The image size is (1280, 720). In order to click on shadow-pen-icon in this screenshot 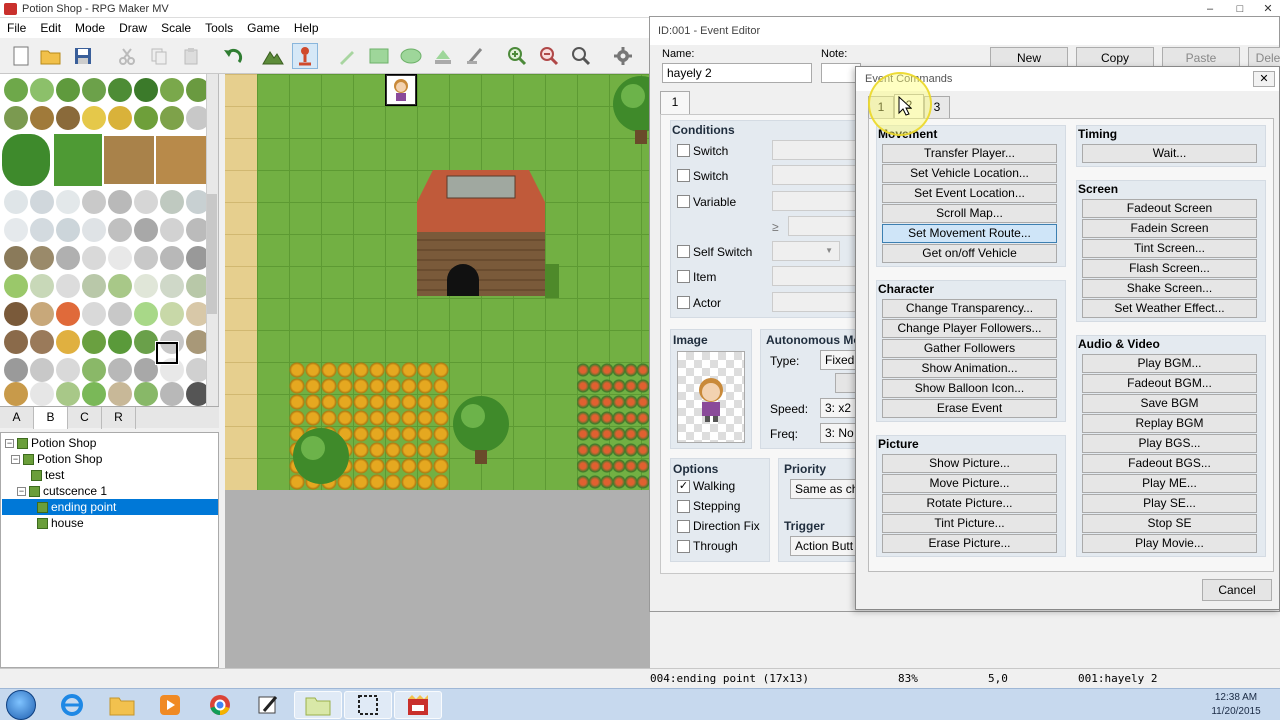, I will do `click(475, 56)`.